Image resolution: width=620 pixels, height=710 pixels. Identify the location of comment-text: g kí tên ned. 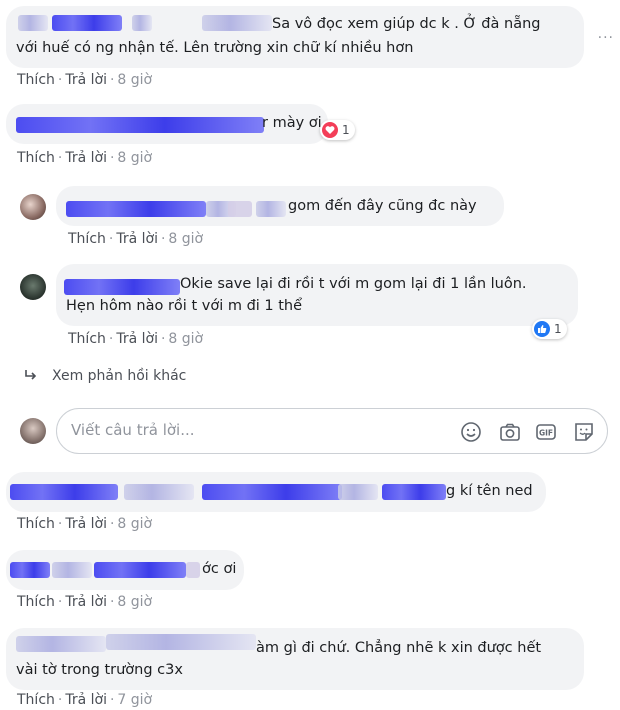
(489, 491).